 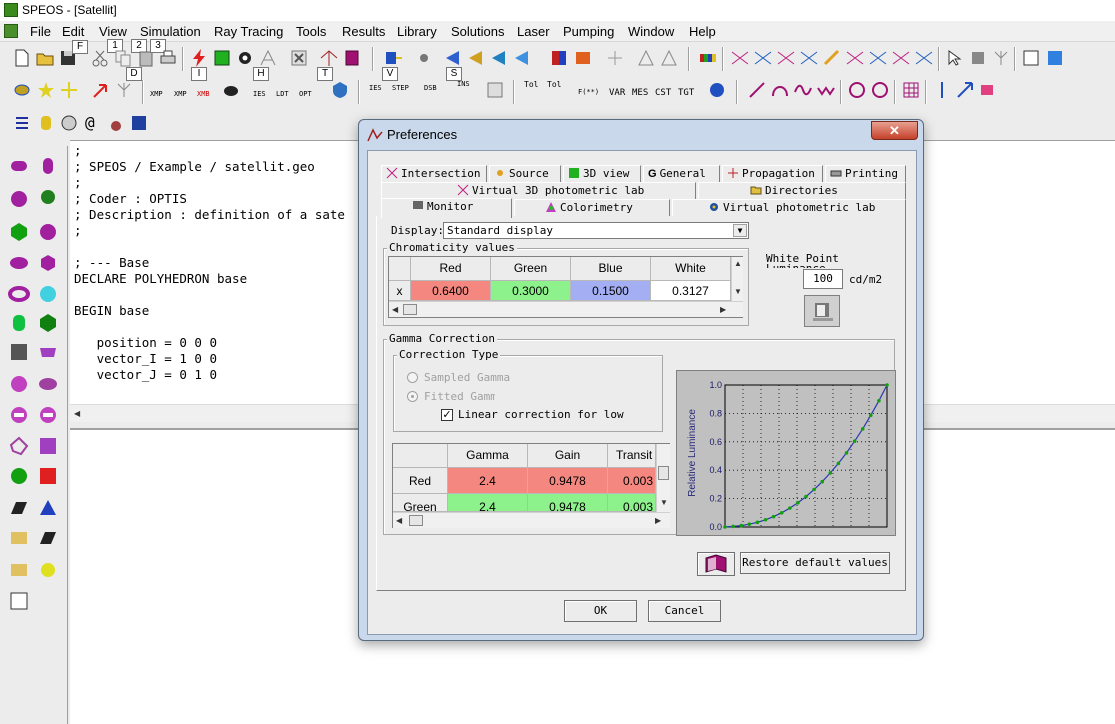 I want to click on menu-results: Results, so click(x=363, y=31).